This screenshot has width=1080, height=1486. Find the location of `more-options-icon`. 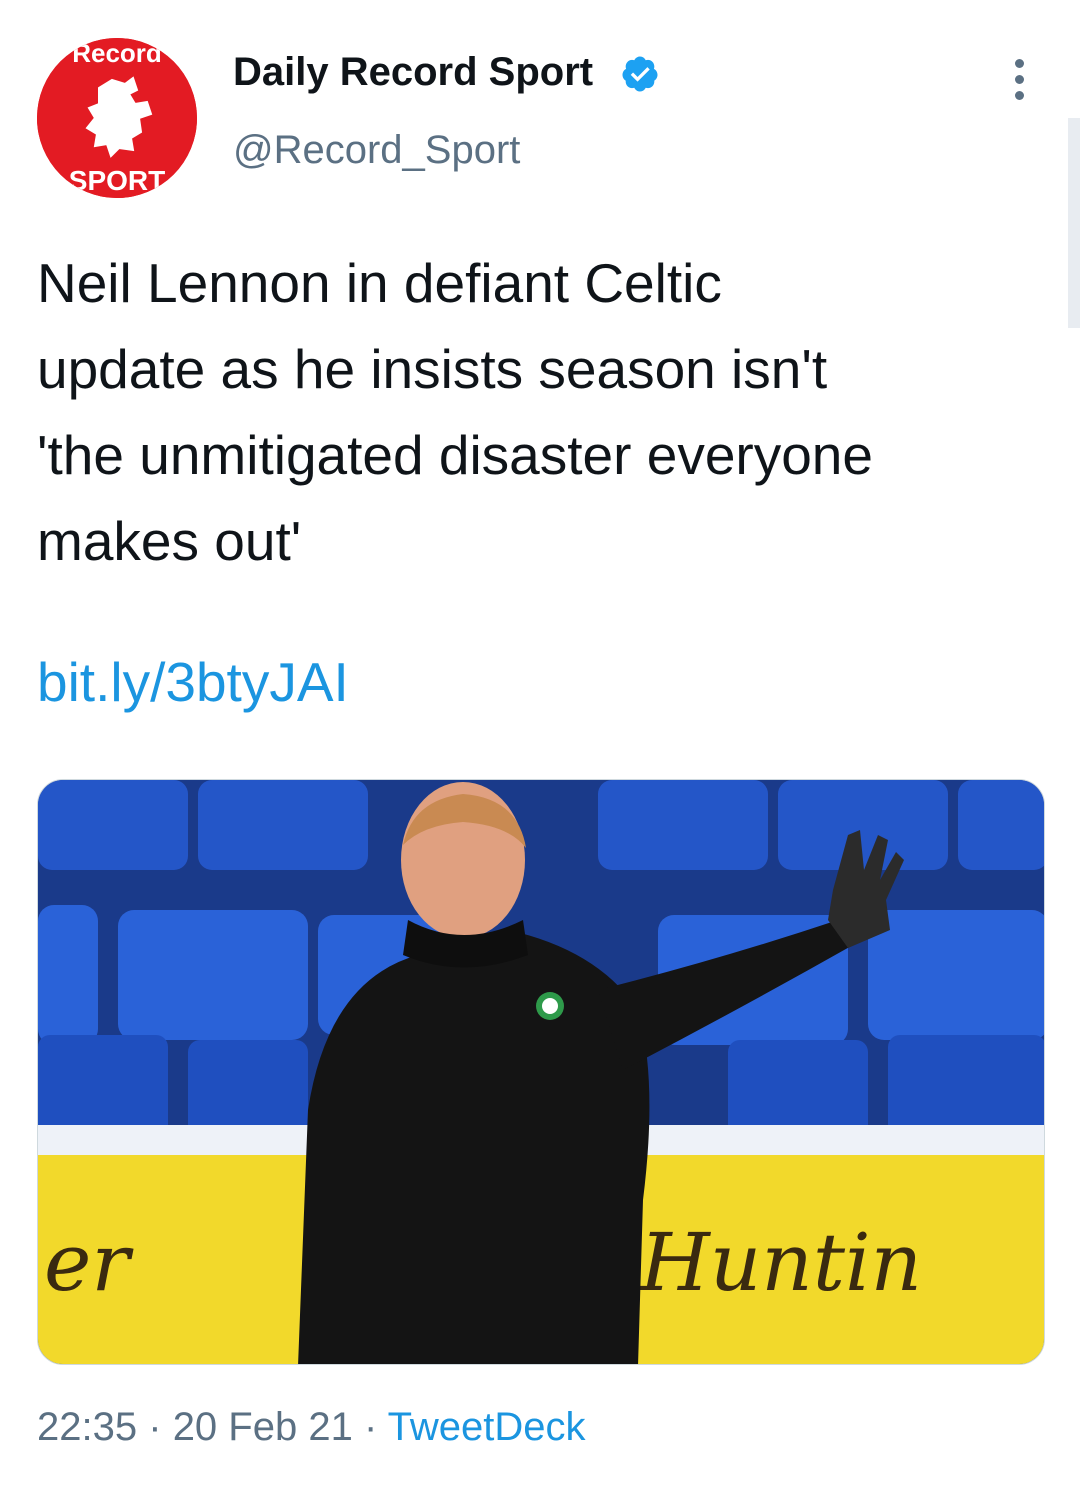

more-options-icon is located at coordinates (1020, 80).